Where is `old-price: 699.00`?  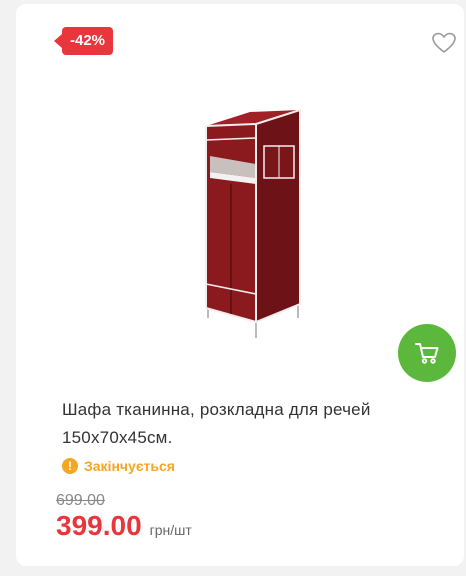
old-price: 699.00 is located at coordinates (80, 500).